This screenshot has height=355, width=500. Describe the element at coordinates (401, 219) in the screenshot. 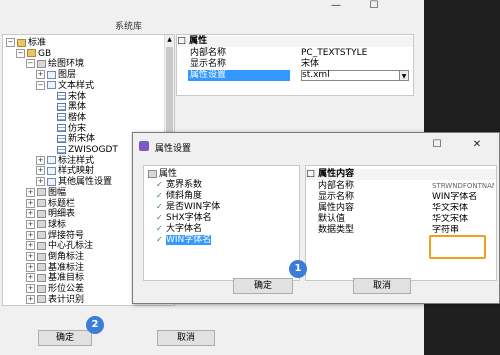

I see `content-row: 默认值 华文宋体` at that location.